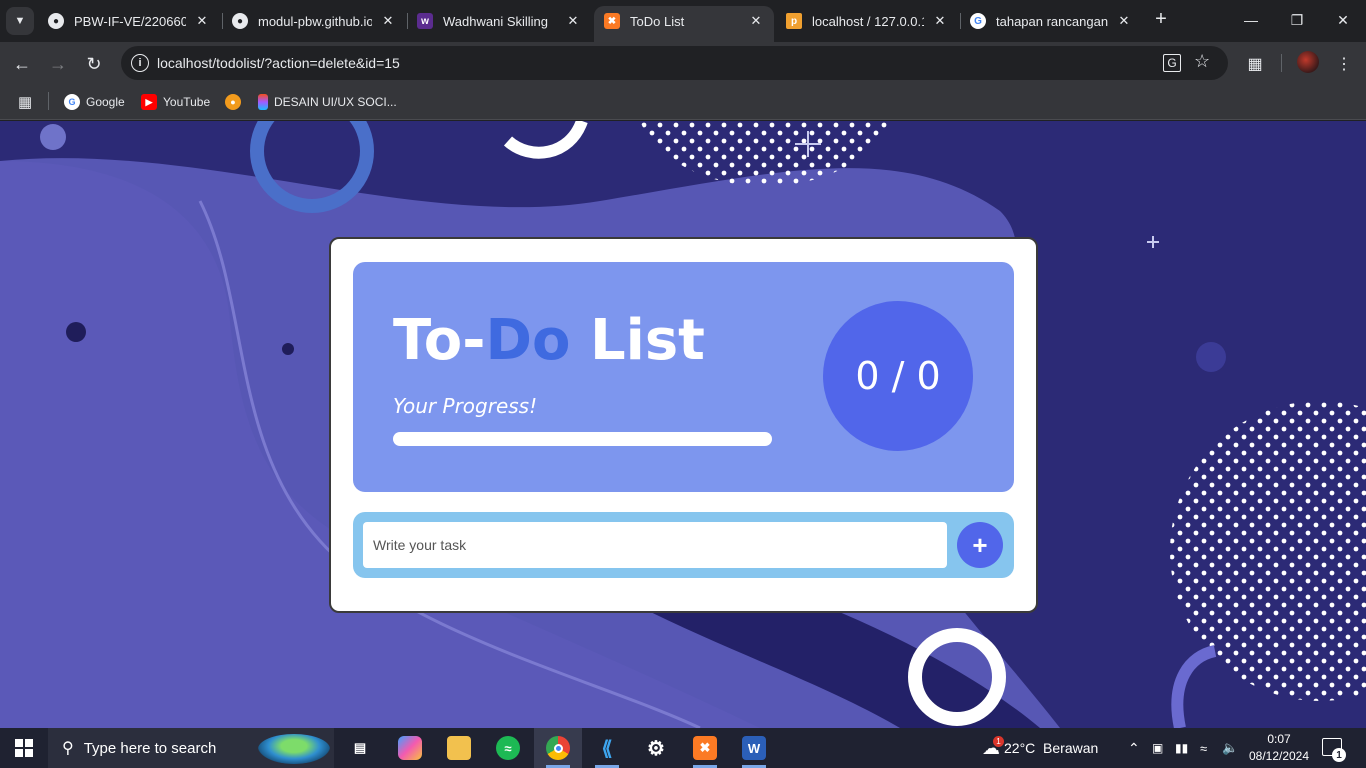 This screenshot has height=768, width=1366. I want to click on bookmark-google: G Google, so click(94, 102).